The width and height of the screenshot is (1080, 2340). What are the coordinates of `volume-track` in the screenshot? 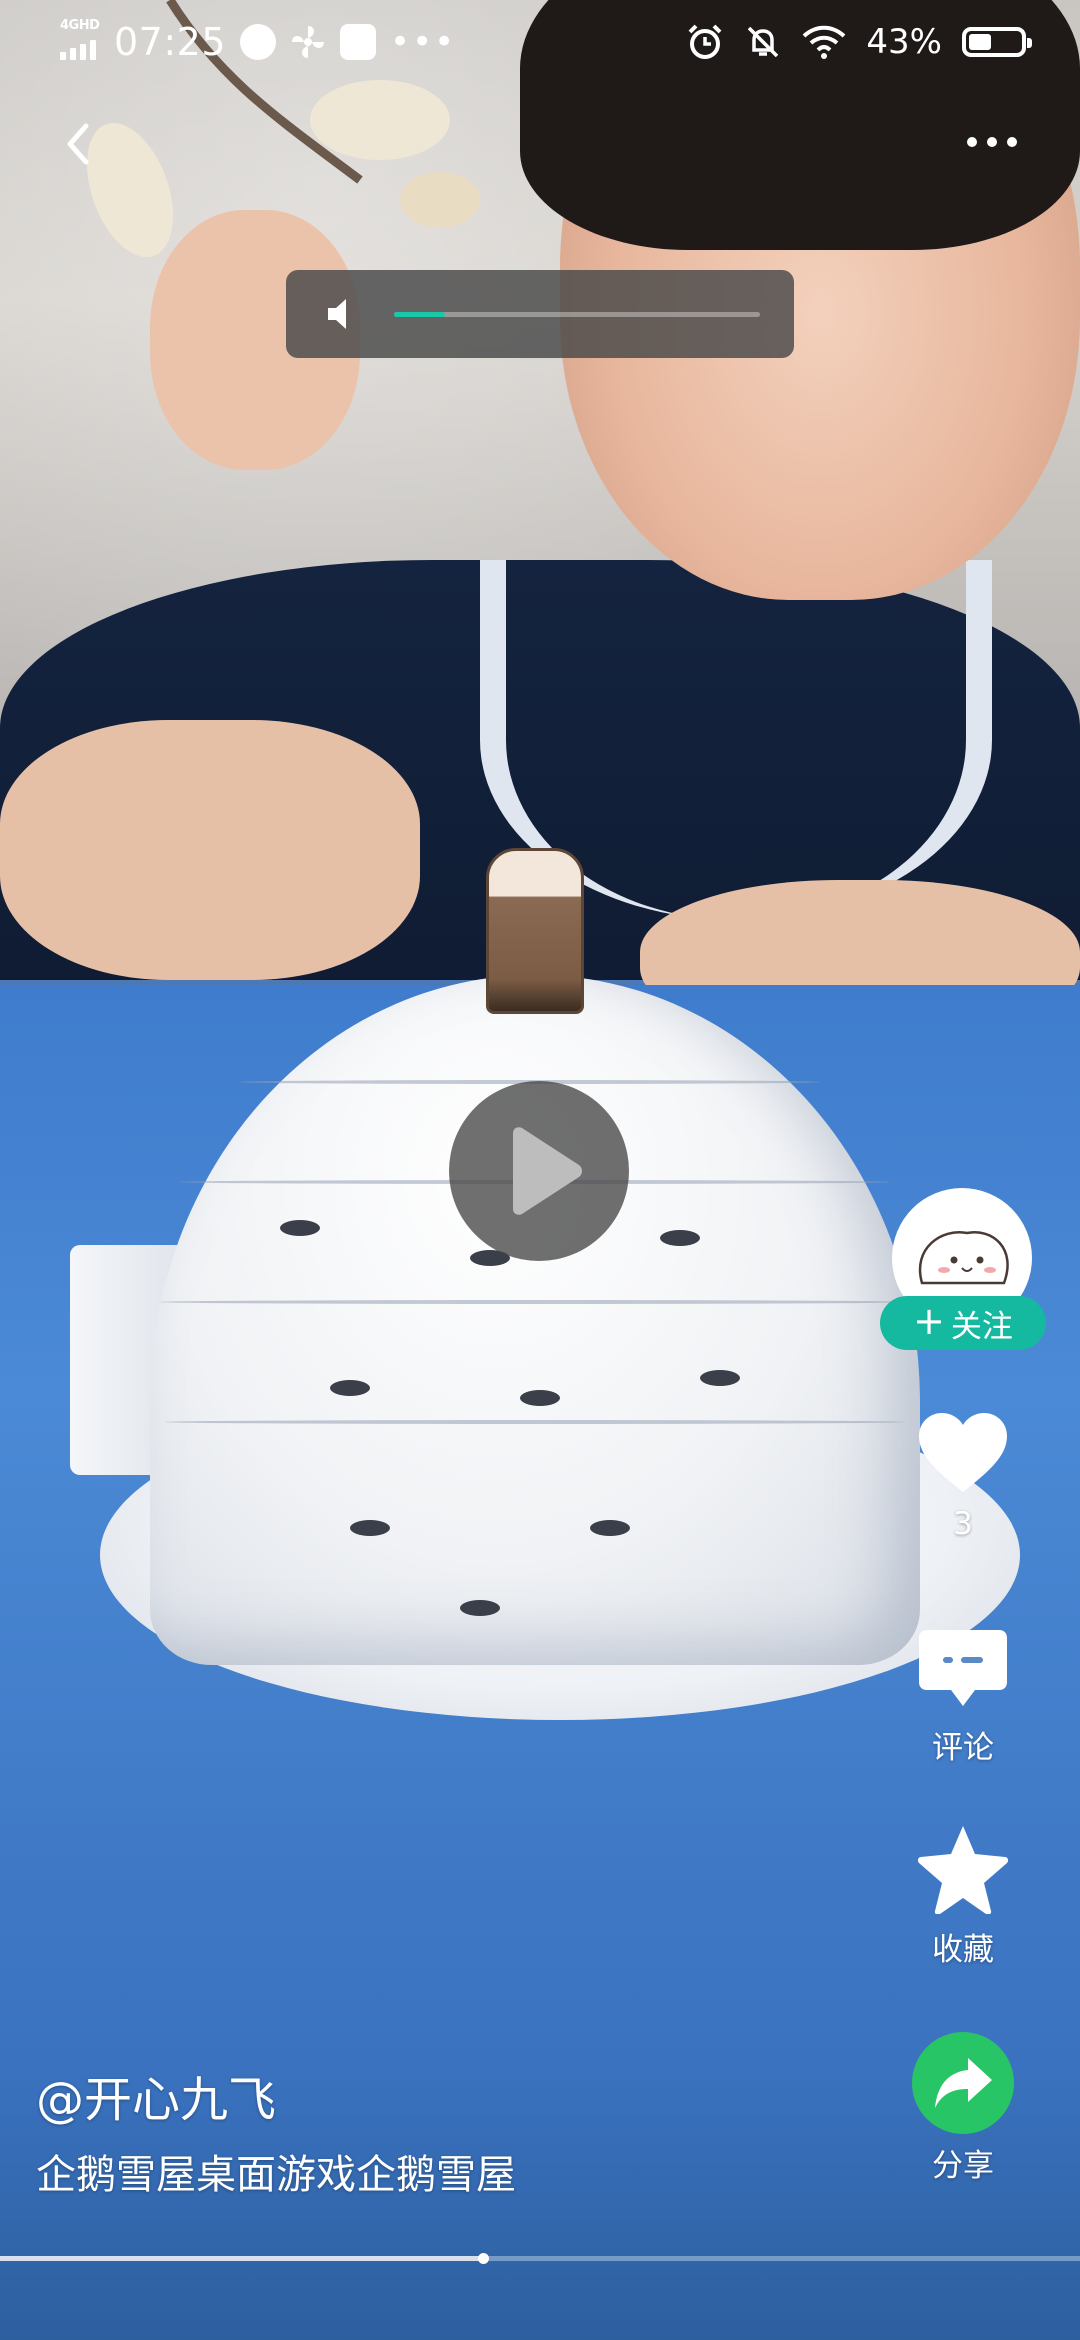 It's located at (577, 314).